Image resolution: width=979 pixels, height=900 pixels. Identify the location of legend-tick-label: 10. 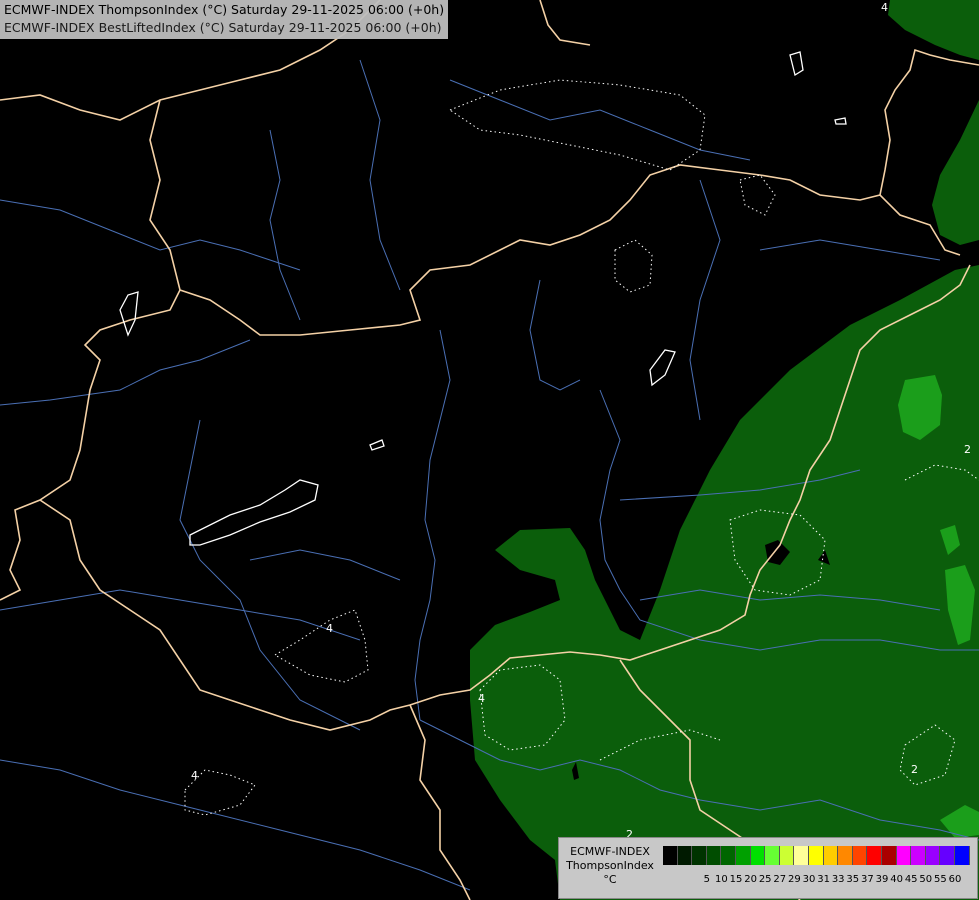
(721, 879).